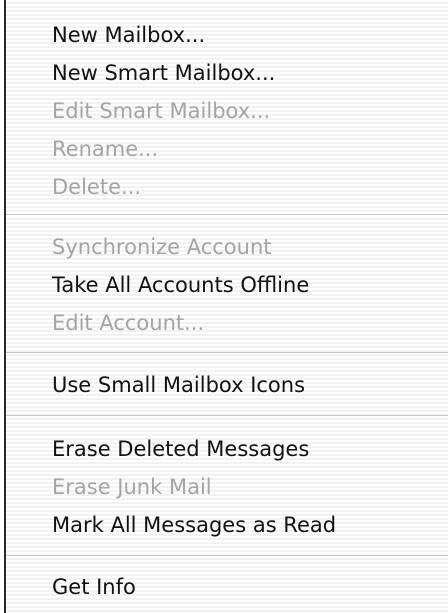 Image resolution: width=448 pixels, height=613 pixels. What do you see at coordinates (250, 587) in the screenshot?
I see `menu-item-get-info: Get Info` at bounding box center [250, 587].